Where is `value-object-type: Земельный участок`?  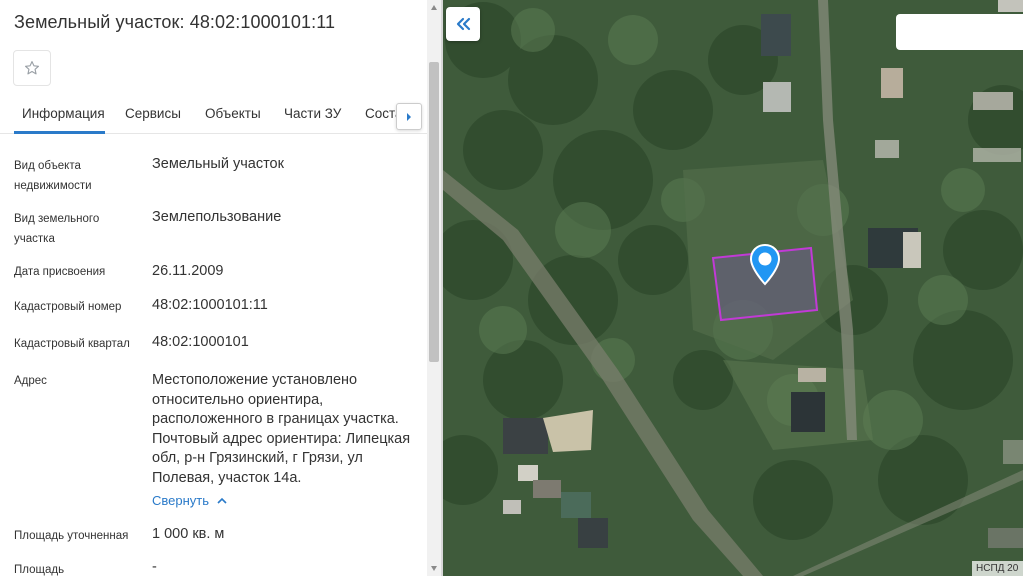
value-object-type: Земельный участок is located at coordinates (218, 164).